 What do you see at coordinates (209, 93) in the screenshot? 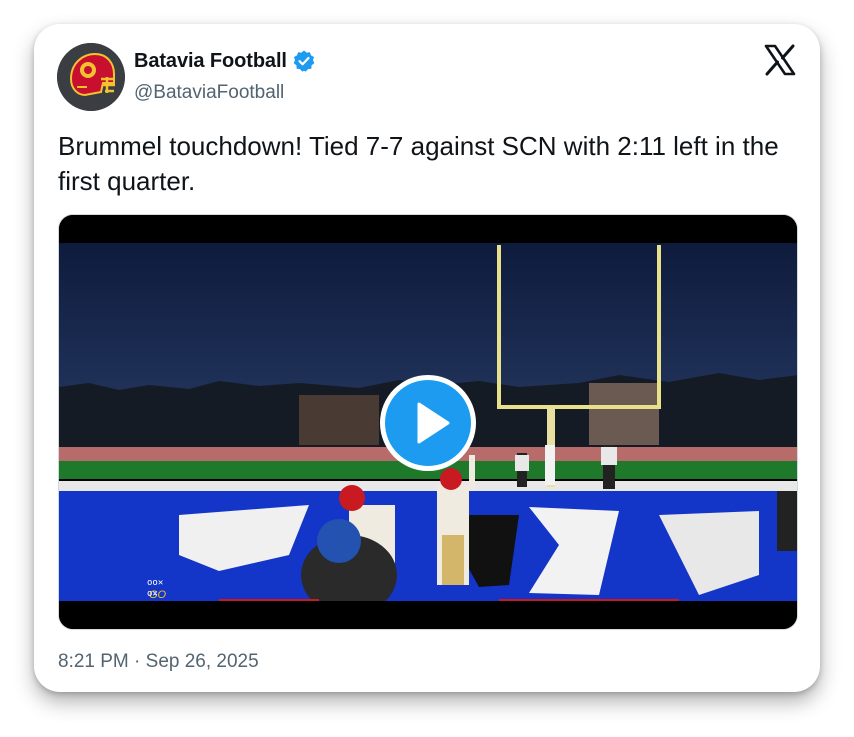
I see `account-handle: @BataviaFootball` at bounding box center [209, 93].